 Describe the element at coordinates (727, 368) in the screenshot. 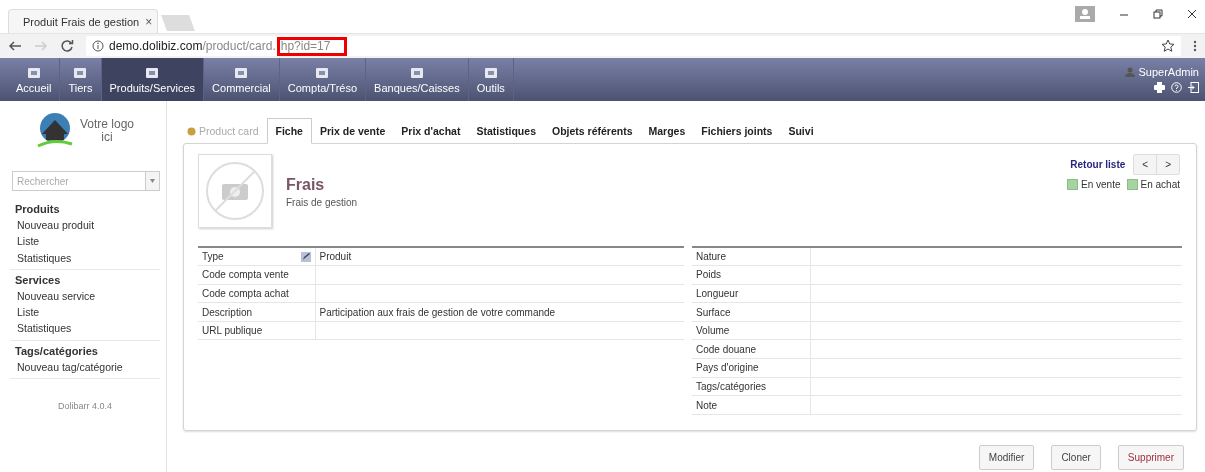

I see `field-label: Pays d'origine` at that location.